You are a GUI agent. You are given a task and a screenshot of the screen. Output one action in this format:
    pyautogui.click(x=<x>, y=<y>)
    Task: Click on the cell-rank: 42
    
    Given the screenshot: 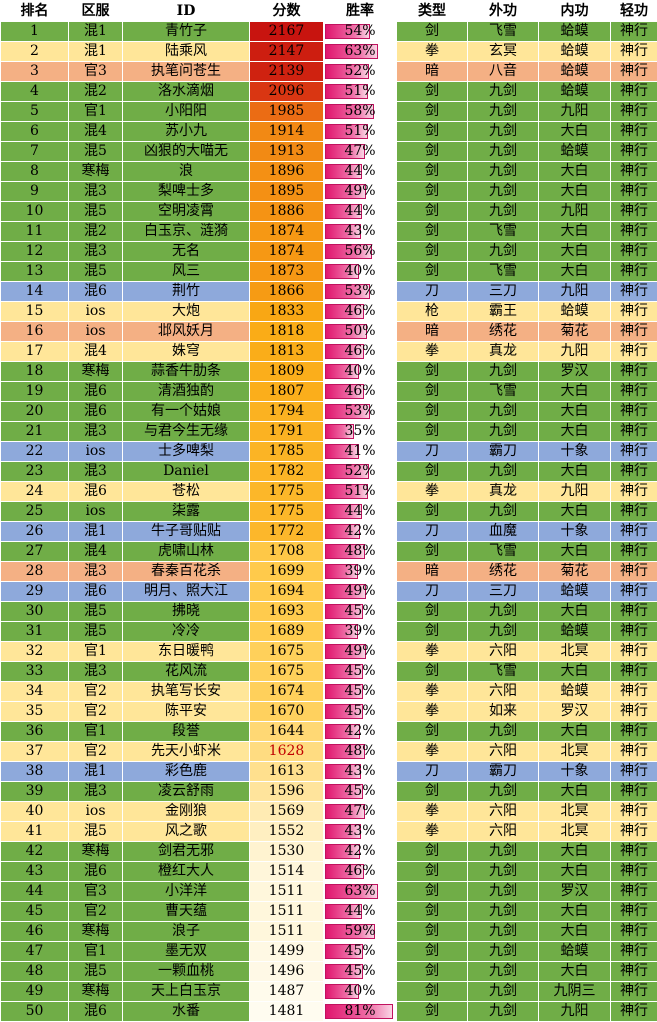 What is the action you would take?
    pyautogui.click(x=34, y=851)
    